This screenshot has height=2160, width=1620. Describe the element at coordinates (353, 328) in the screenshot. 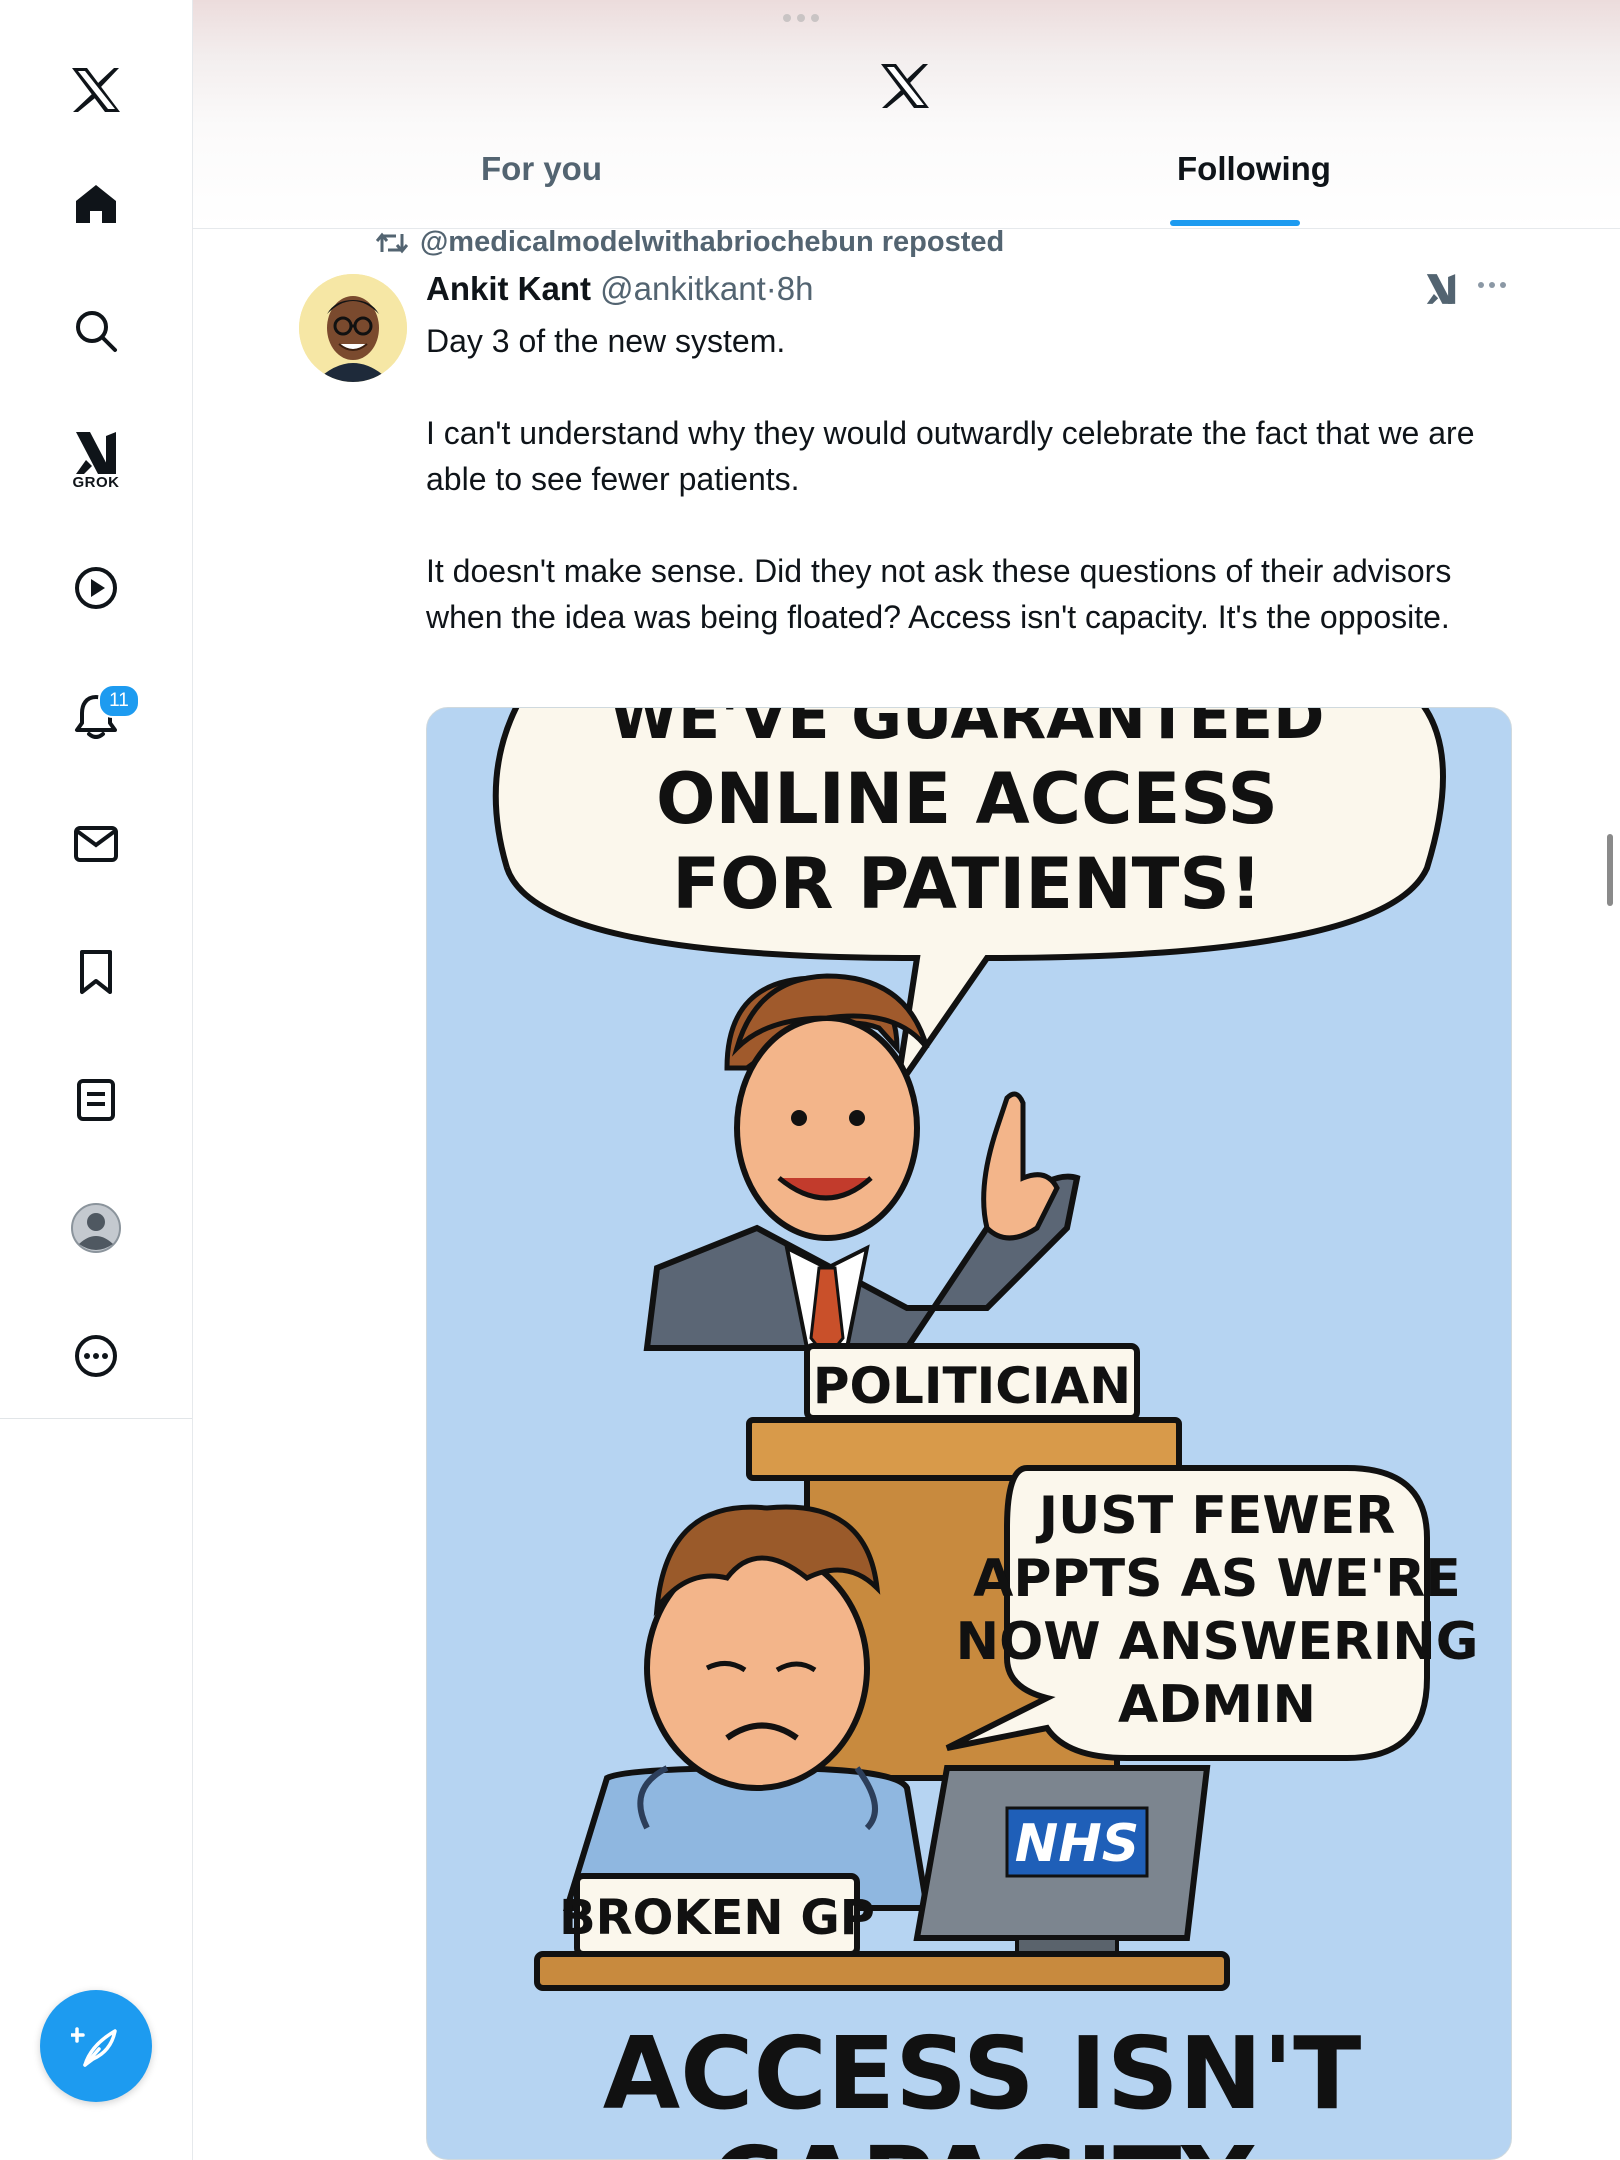

I see `author-avatar` at that location.